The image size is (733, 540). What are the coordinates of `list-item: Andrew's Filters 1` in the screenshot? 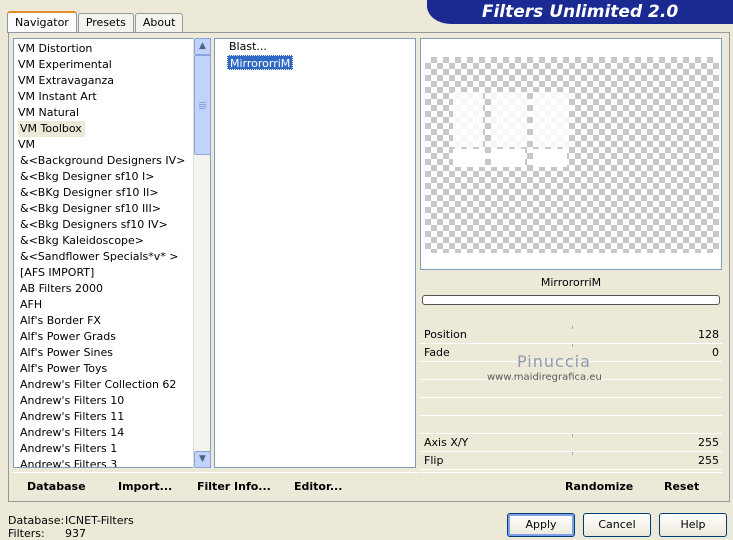 It's located at (68, 449).